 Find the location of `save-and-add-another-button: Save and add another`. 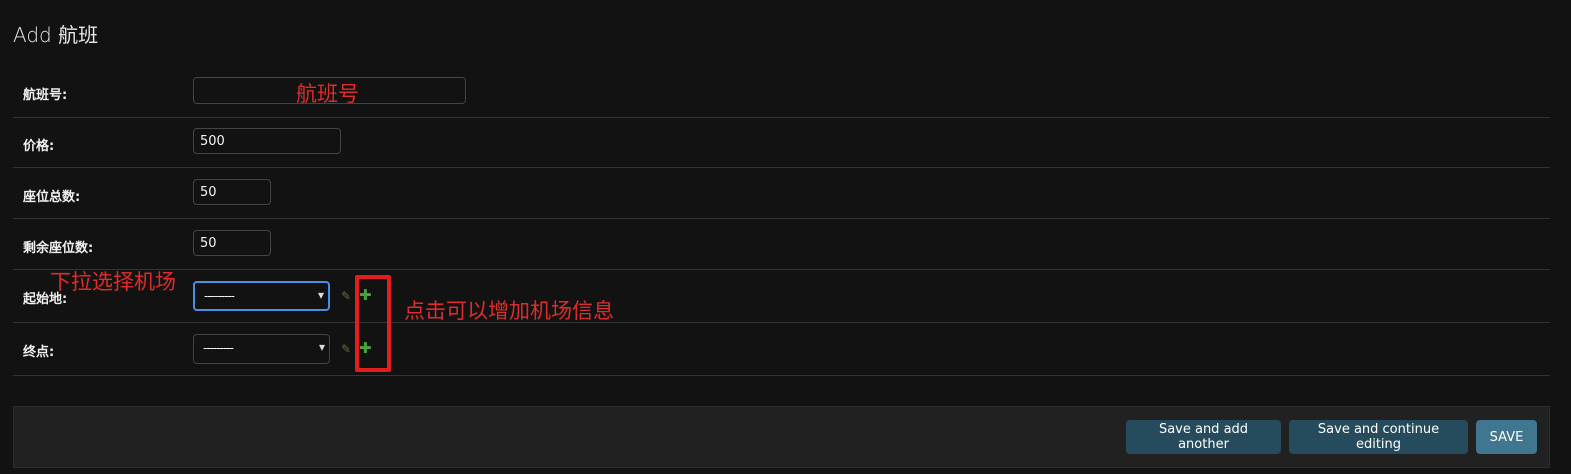

save-and-add-another-button: Save and add another is located at coordinates (1203, 437).